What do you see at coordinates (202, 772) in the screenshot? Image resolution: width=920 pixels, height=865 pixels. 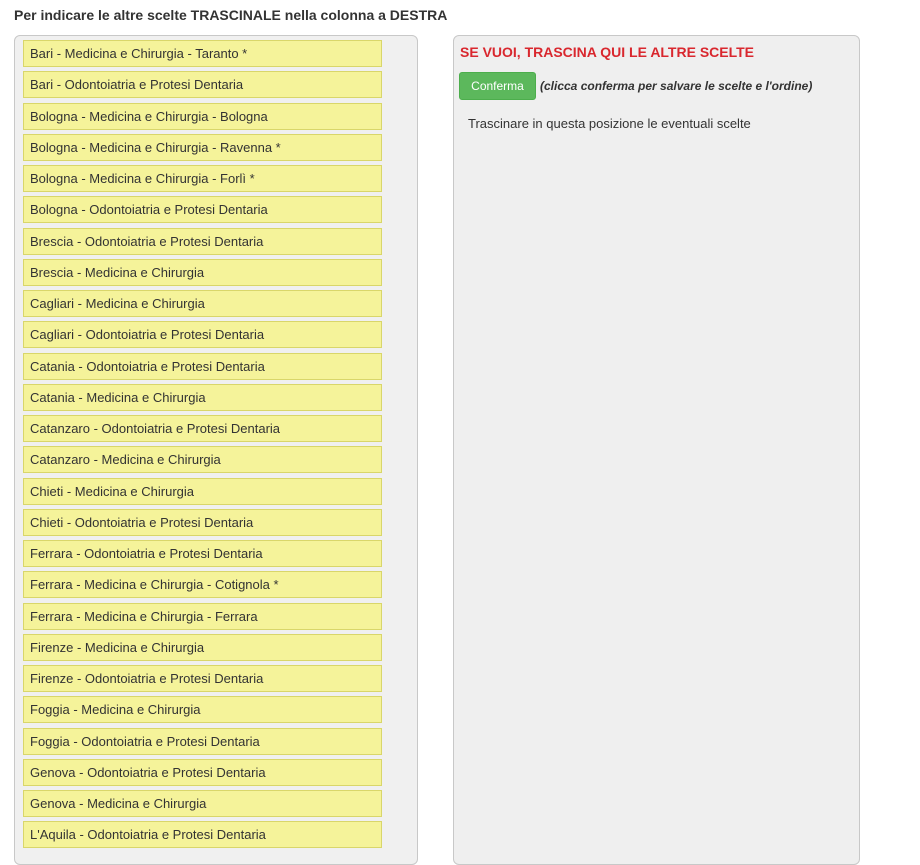 I see `choice-item: Genova - Odontoiatria e Protesi Dentaria` at bounding box center [202, 772].